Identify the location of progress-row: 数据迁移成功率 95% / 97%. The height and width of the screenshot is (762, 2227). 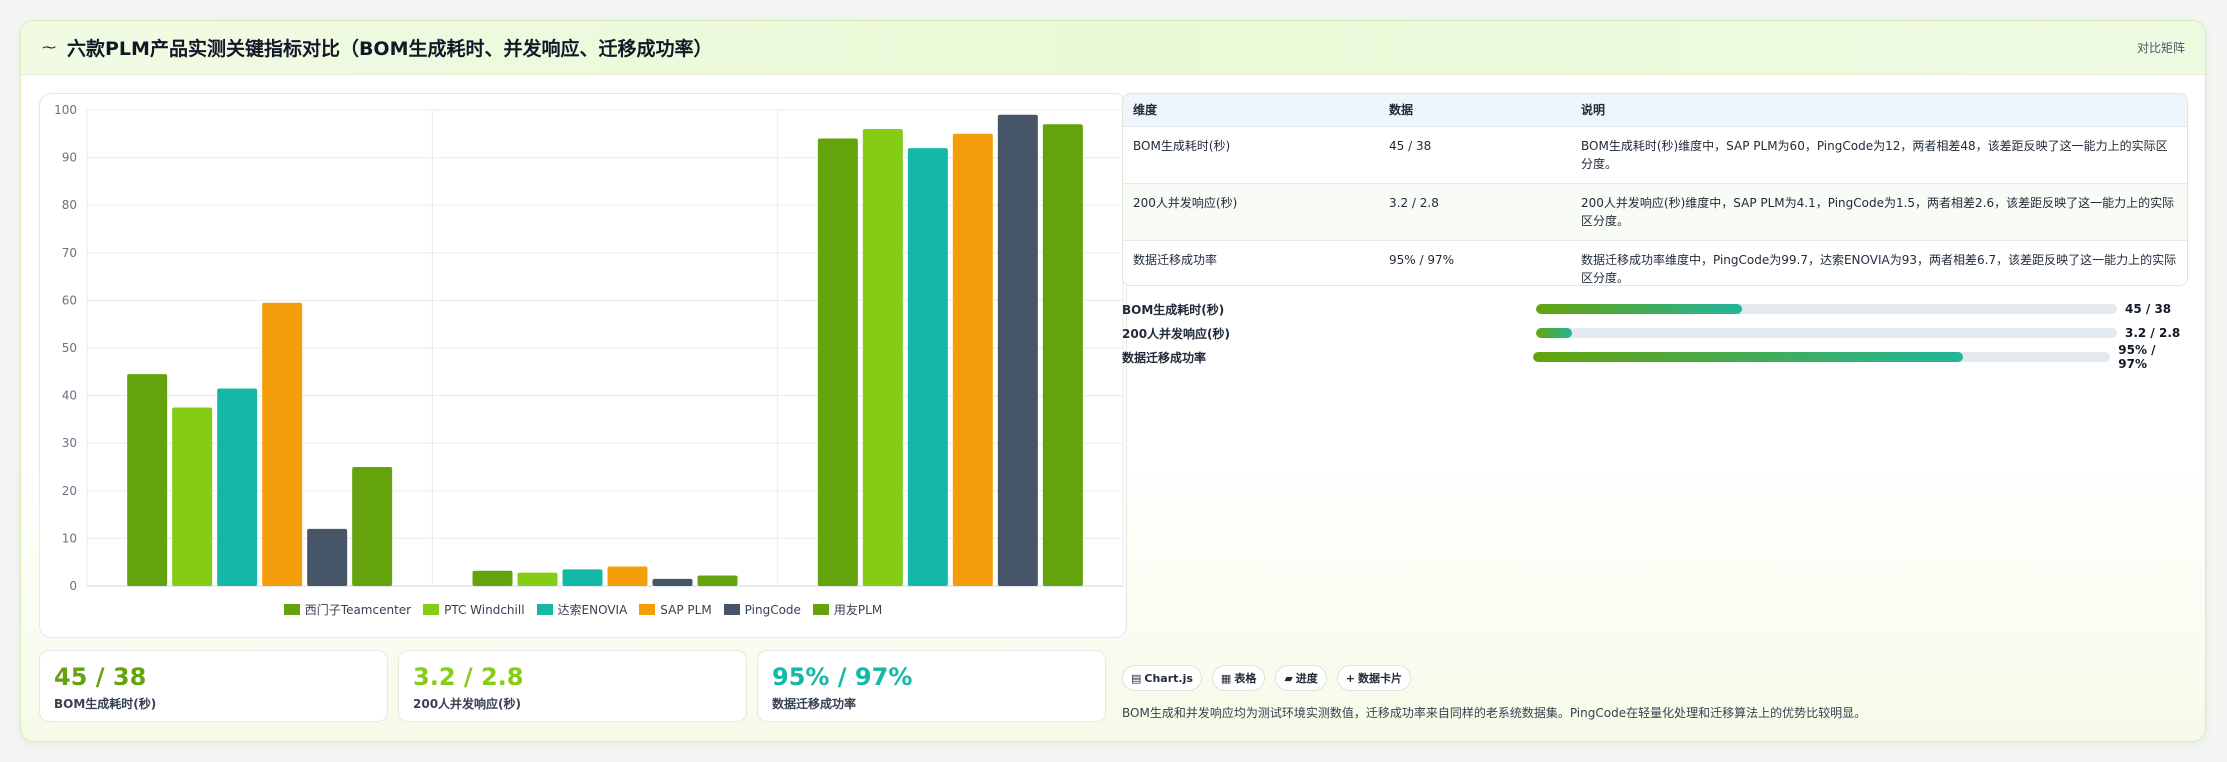
(1655, 357).